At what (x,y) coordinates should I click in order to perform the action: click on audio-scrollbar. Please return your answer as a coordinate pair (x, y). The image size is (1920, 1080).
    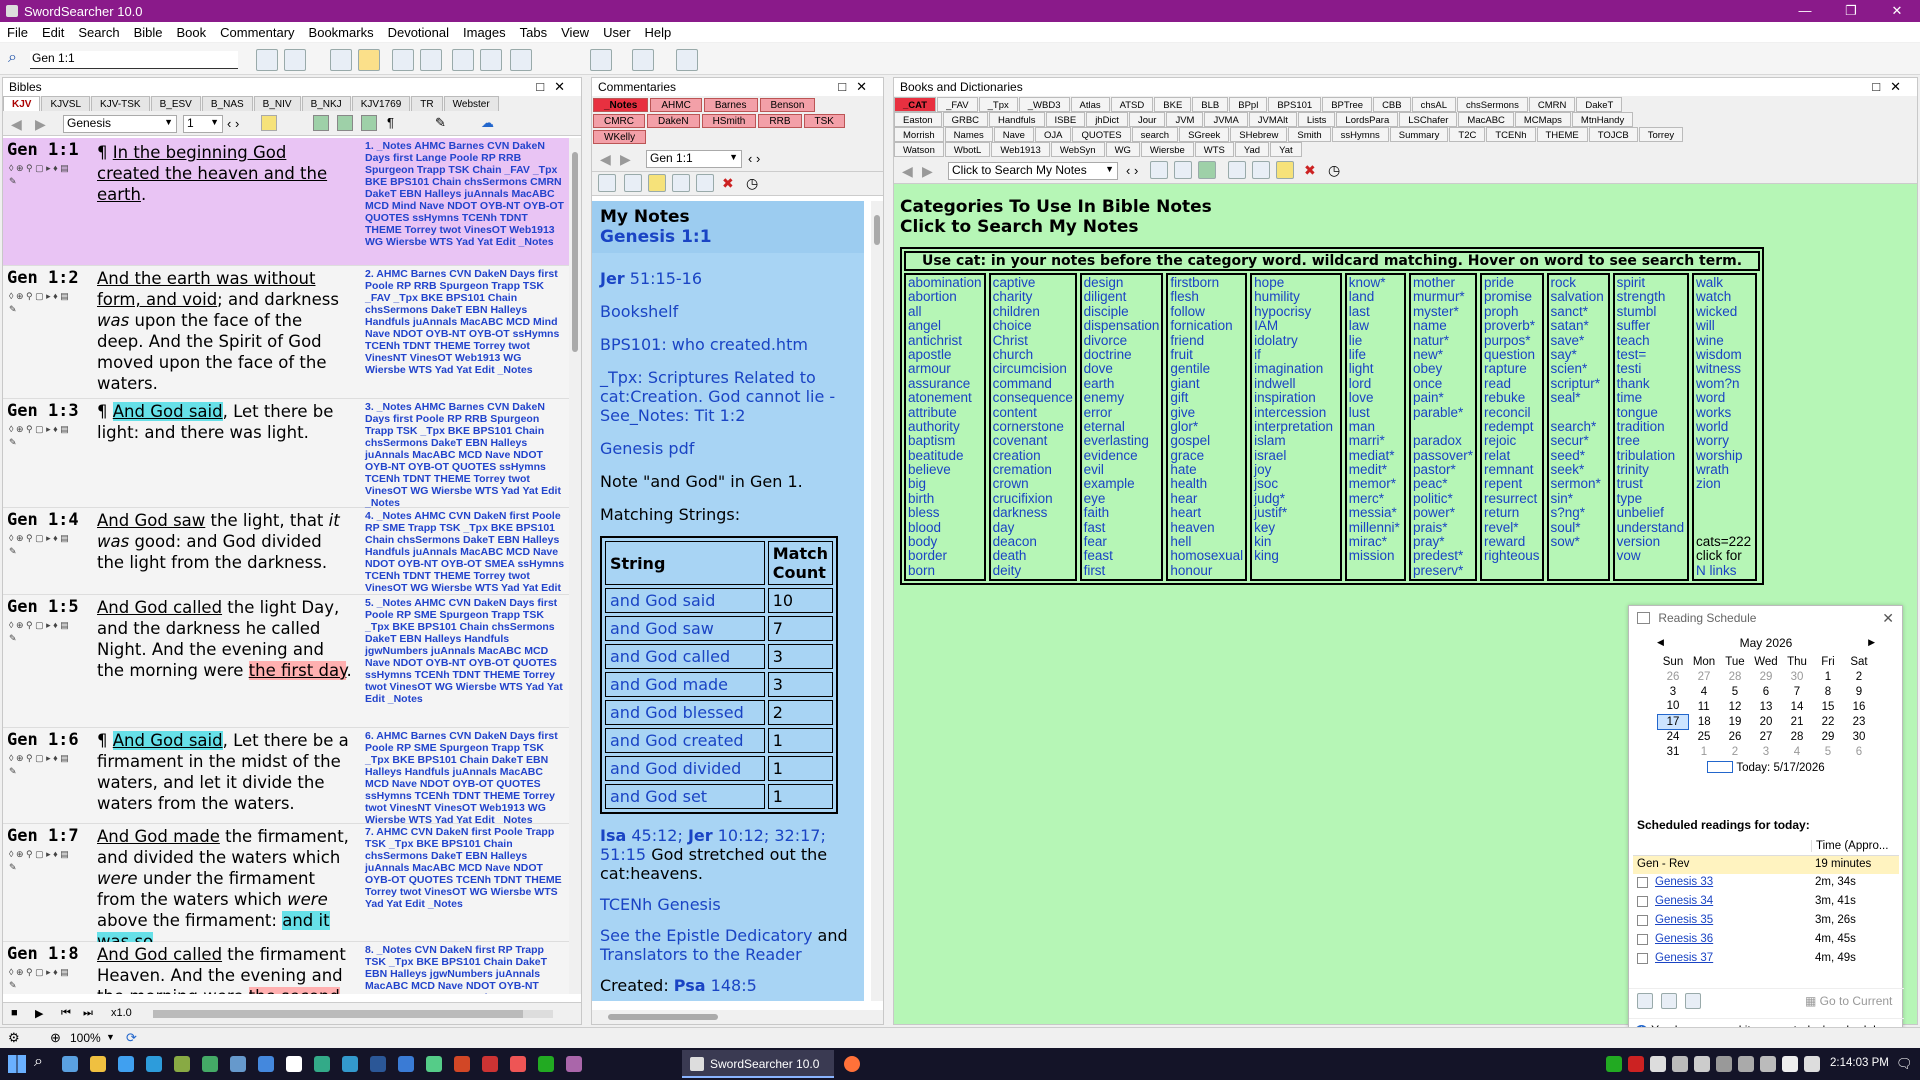
    Looking at the image, I should click on (353, 1014).